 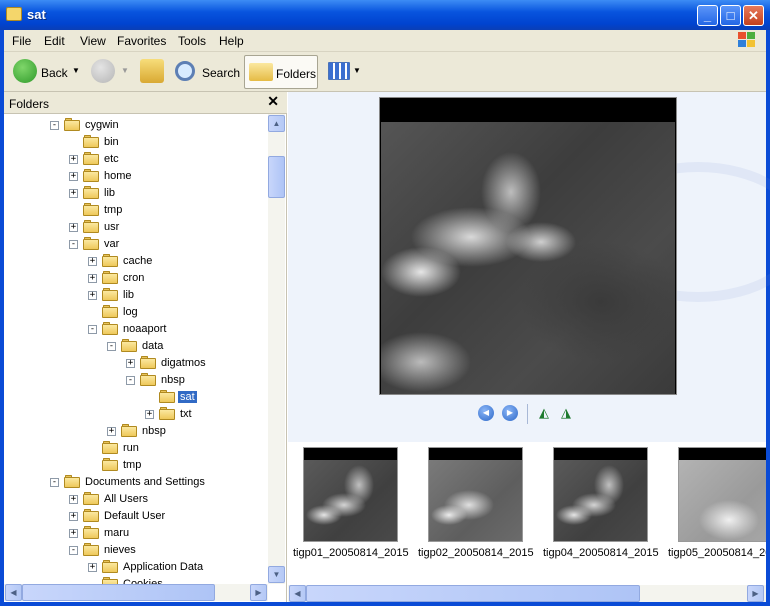 What do you see at coordinates (109, 72) in the screenshot?
I see `forward-button: ▼` at bounding box center [109, 72].